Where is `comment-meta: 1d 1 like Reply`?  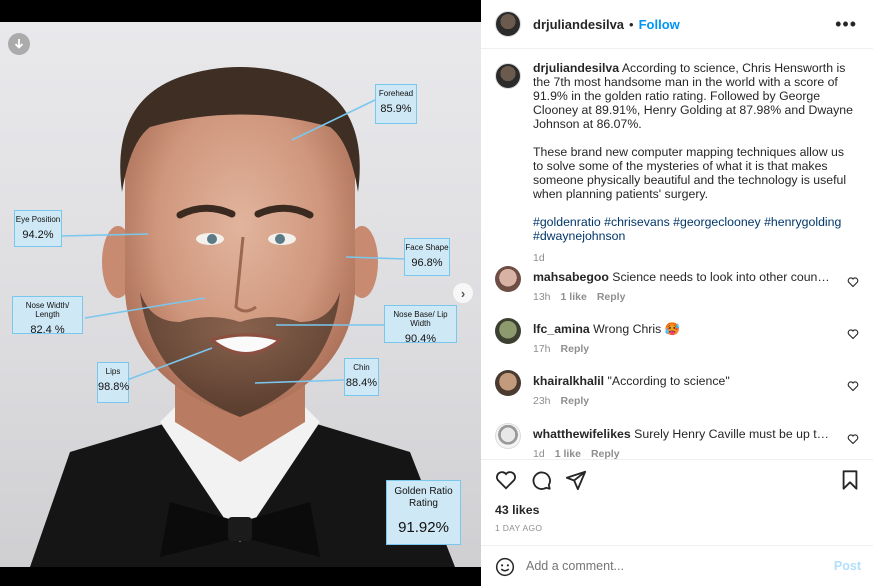 comment-meta: 1d 1 like Reply is located at coordinates (581, 453).